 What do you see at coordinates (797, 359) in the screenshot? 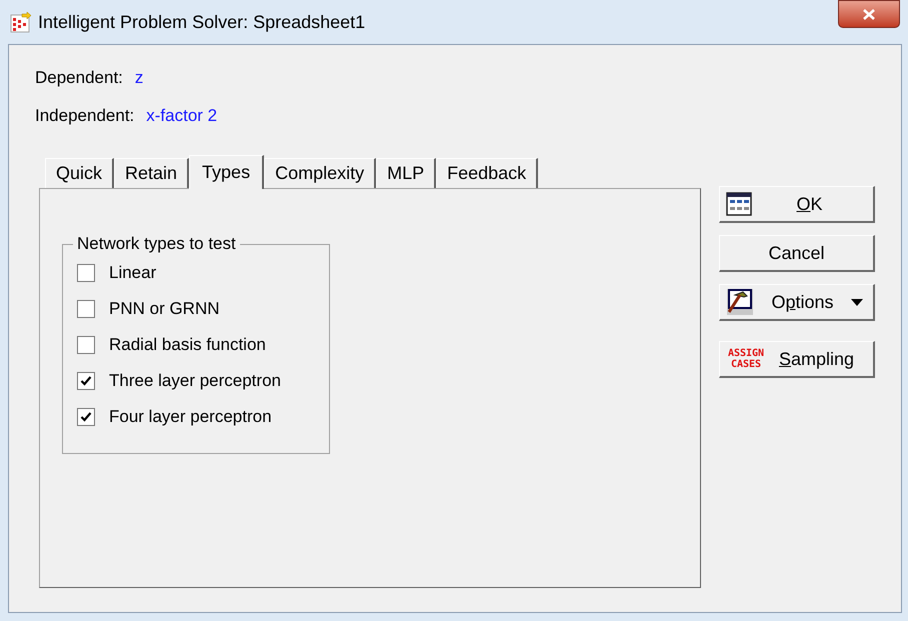
I see `dialog-button: ASSIGN CASES Sampling` at bounding box center [797, 359].